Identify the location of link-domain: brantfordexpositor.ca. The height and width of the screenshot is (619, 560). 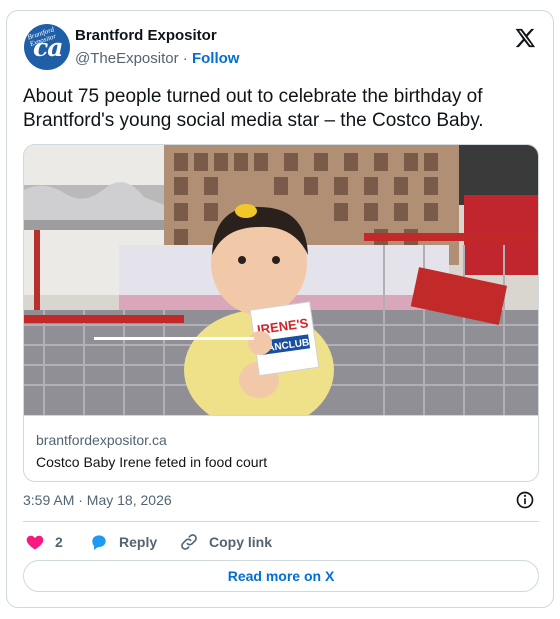
(101, 440).